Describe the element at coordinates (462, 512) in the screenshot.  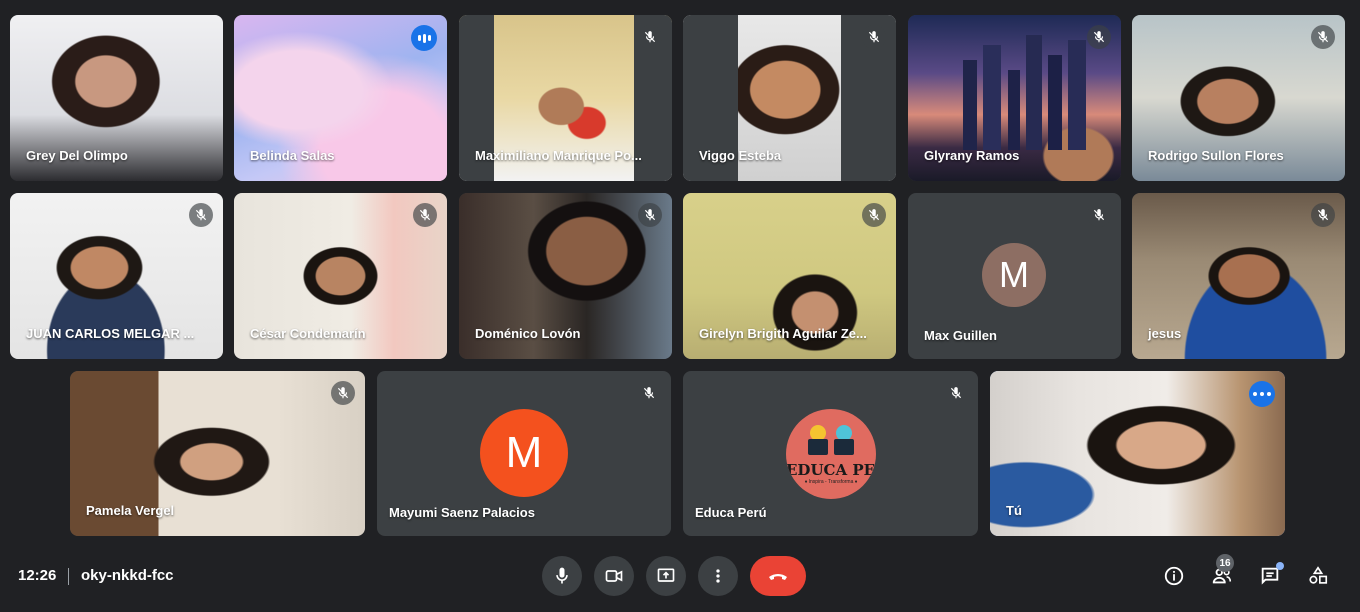
I see `participant-name: Mayumi Saenz Palacios` at that location.